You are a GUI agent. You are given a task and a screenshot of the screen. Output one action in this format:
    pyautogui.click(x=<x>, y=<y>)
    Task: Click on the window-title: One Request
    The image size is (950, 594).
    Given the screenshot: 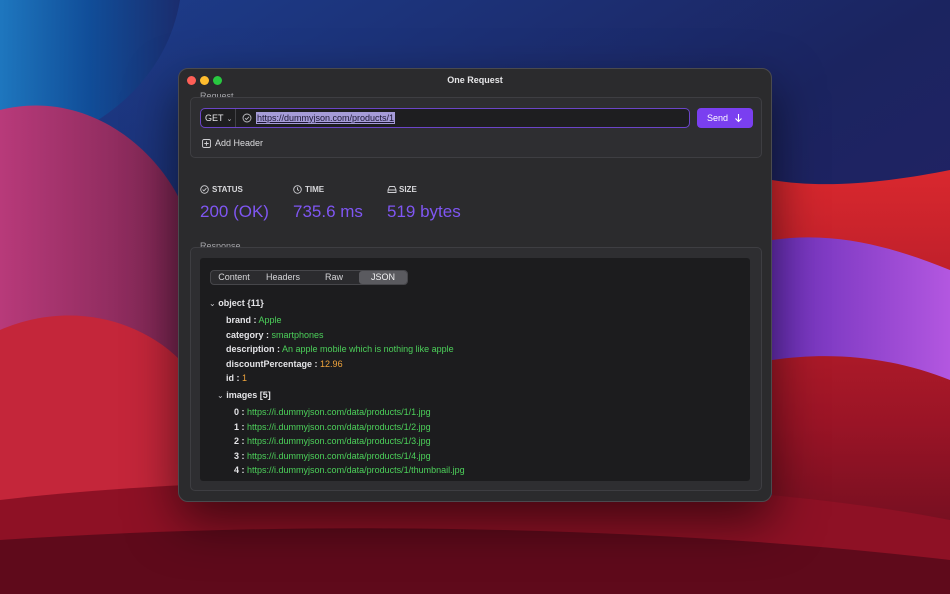 What is the action you would take?
    pyautogui.click(x=475, y=80)
    